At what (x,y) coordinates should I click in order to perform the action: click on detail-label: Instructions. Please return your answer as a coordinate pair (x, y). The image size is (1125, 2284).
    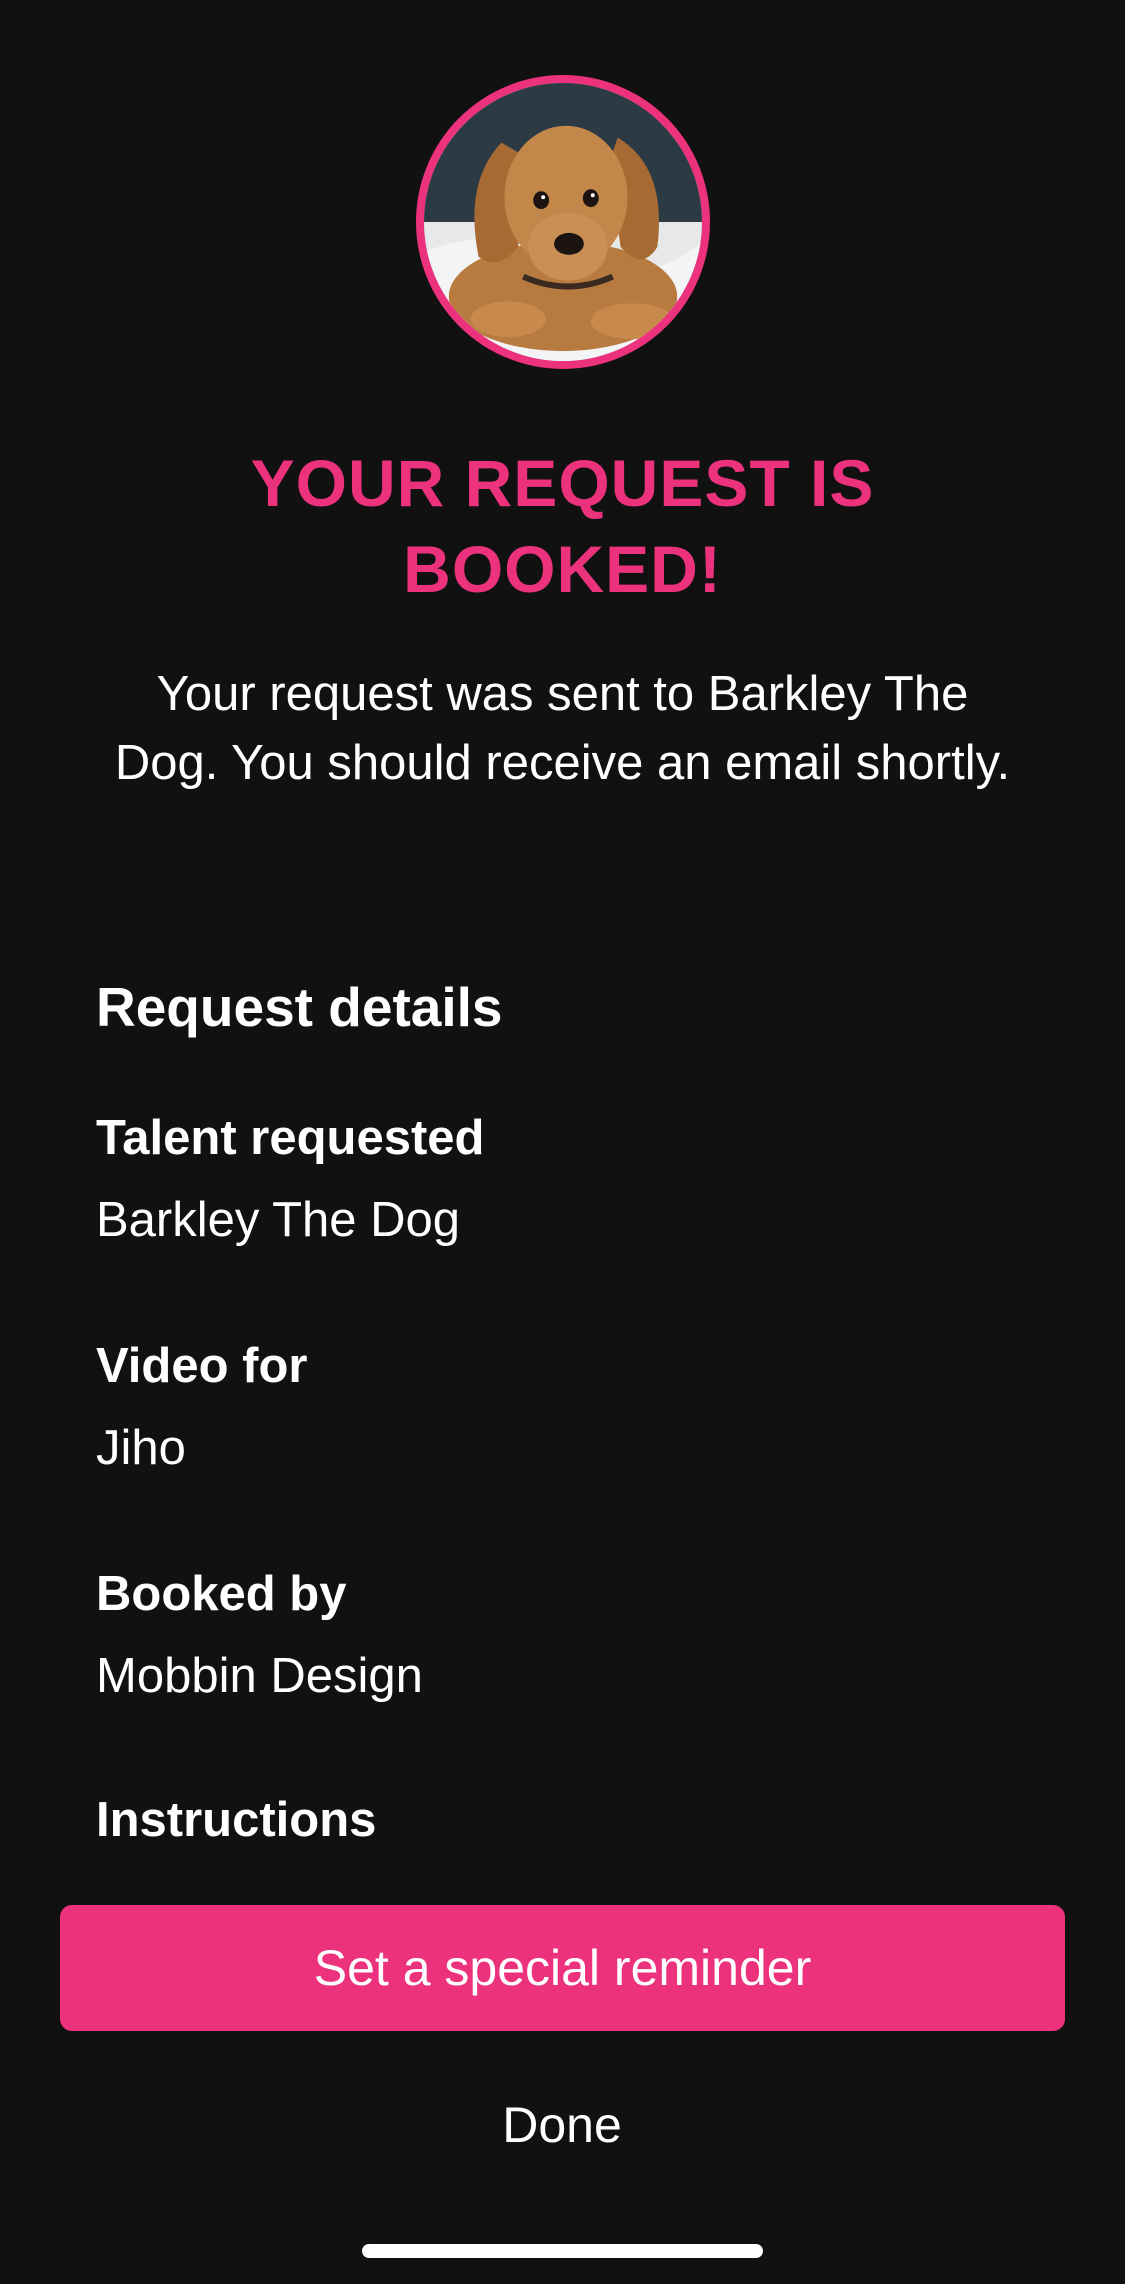
    Looking at the image, I should click on (236, 1820).